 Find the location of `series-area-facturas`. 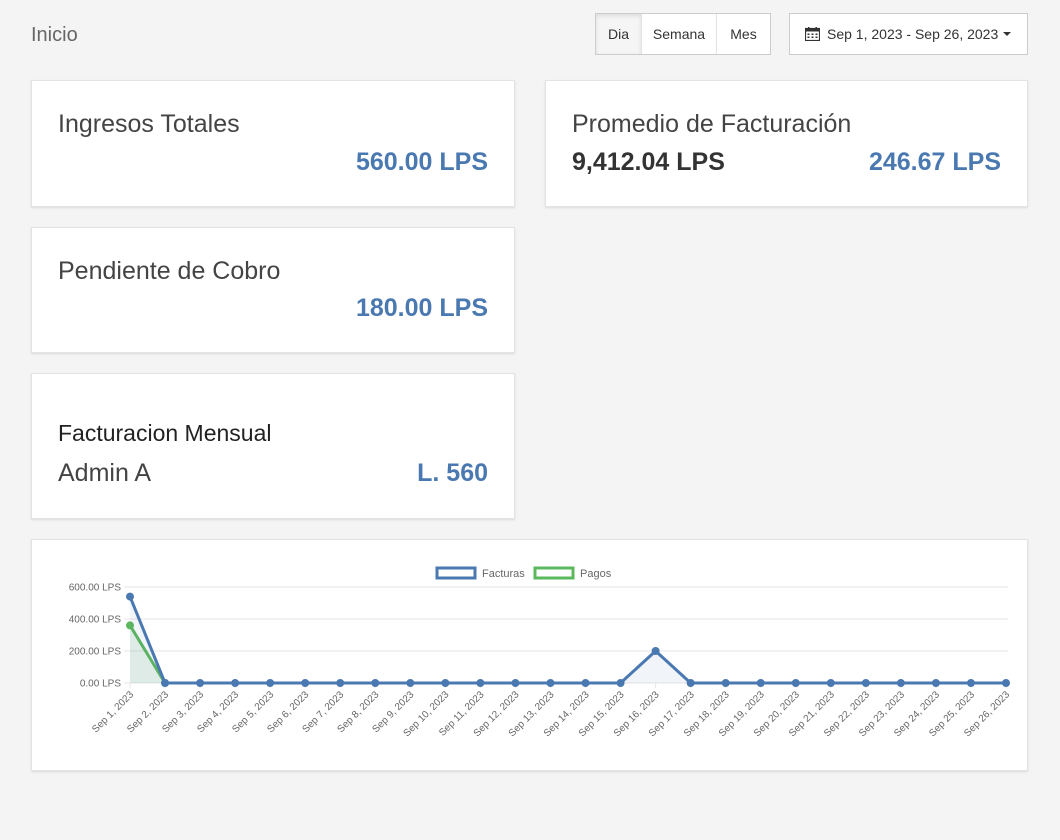

series-area-facturas is located at coordinates (568, 639).